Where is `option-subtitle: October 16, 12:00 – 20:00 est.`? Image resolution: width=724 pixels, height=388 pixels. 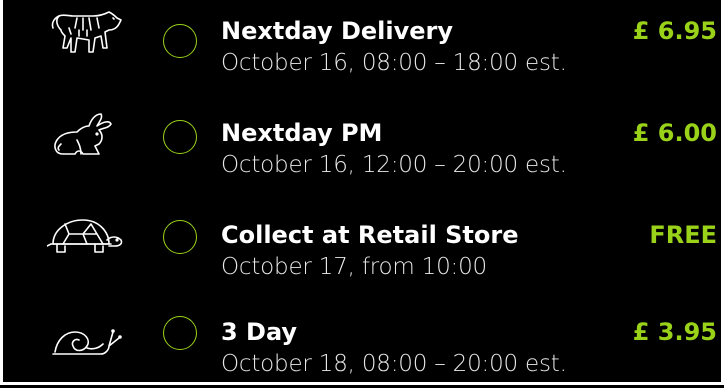
option-subtitle: October 16, 12:00 – 20:00 est. is located at coordinates (394, 165).